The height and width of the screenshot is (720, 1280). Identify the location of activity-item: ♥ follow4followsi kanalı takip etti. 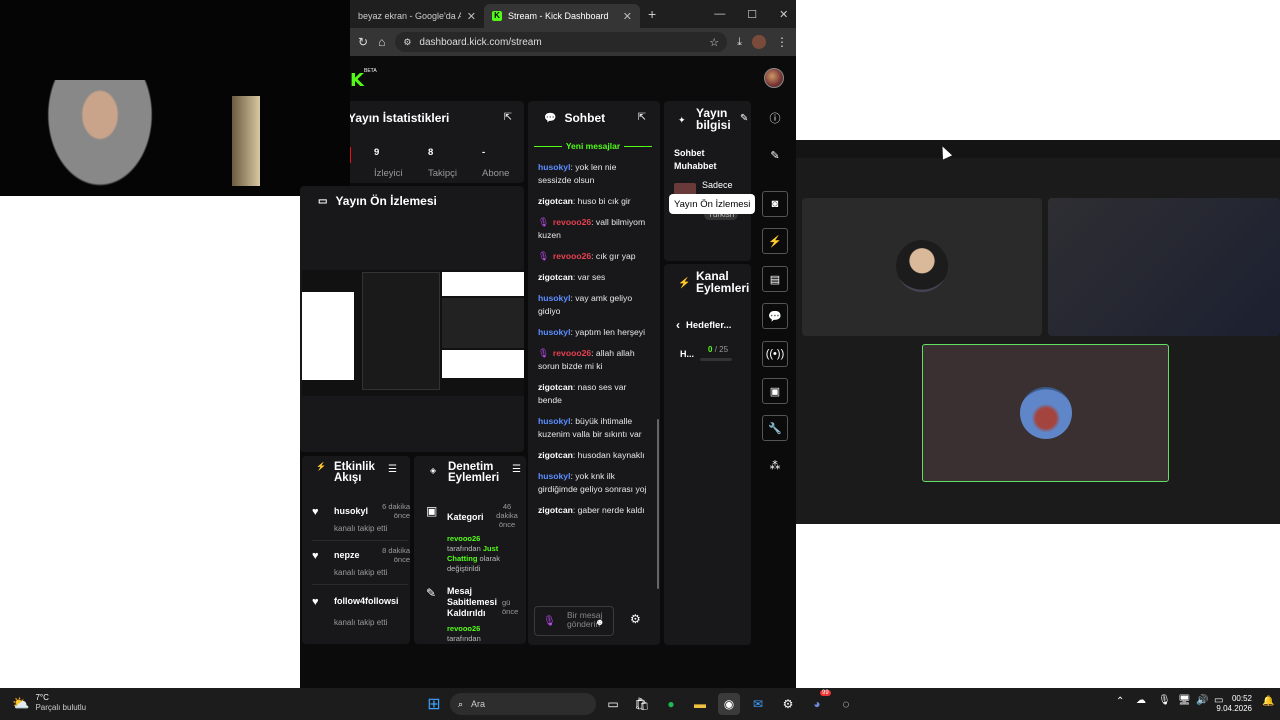
(360, 609).